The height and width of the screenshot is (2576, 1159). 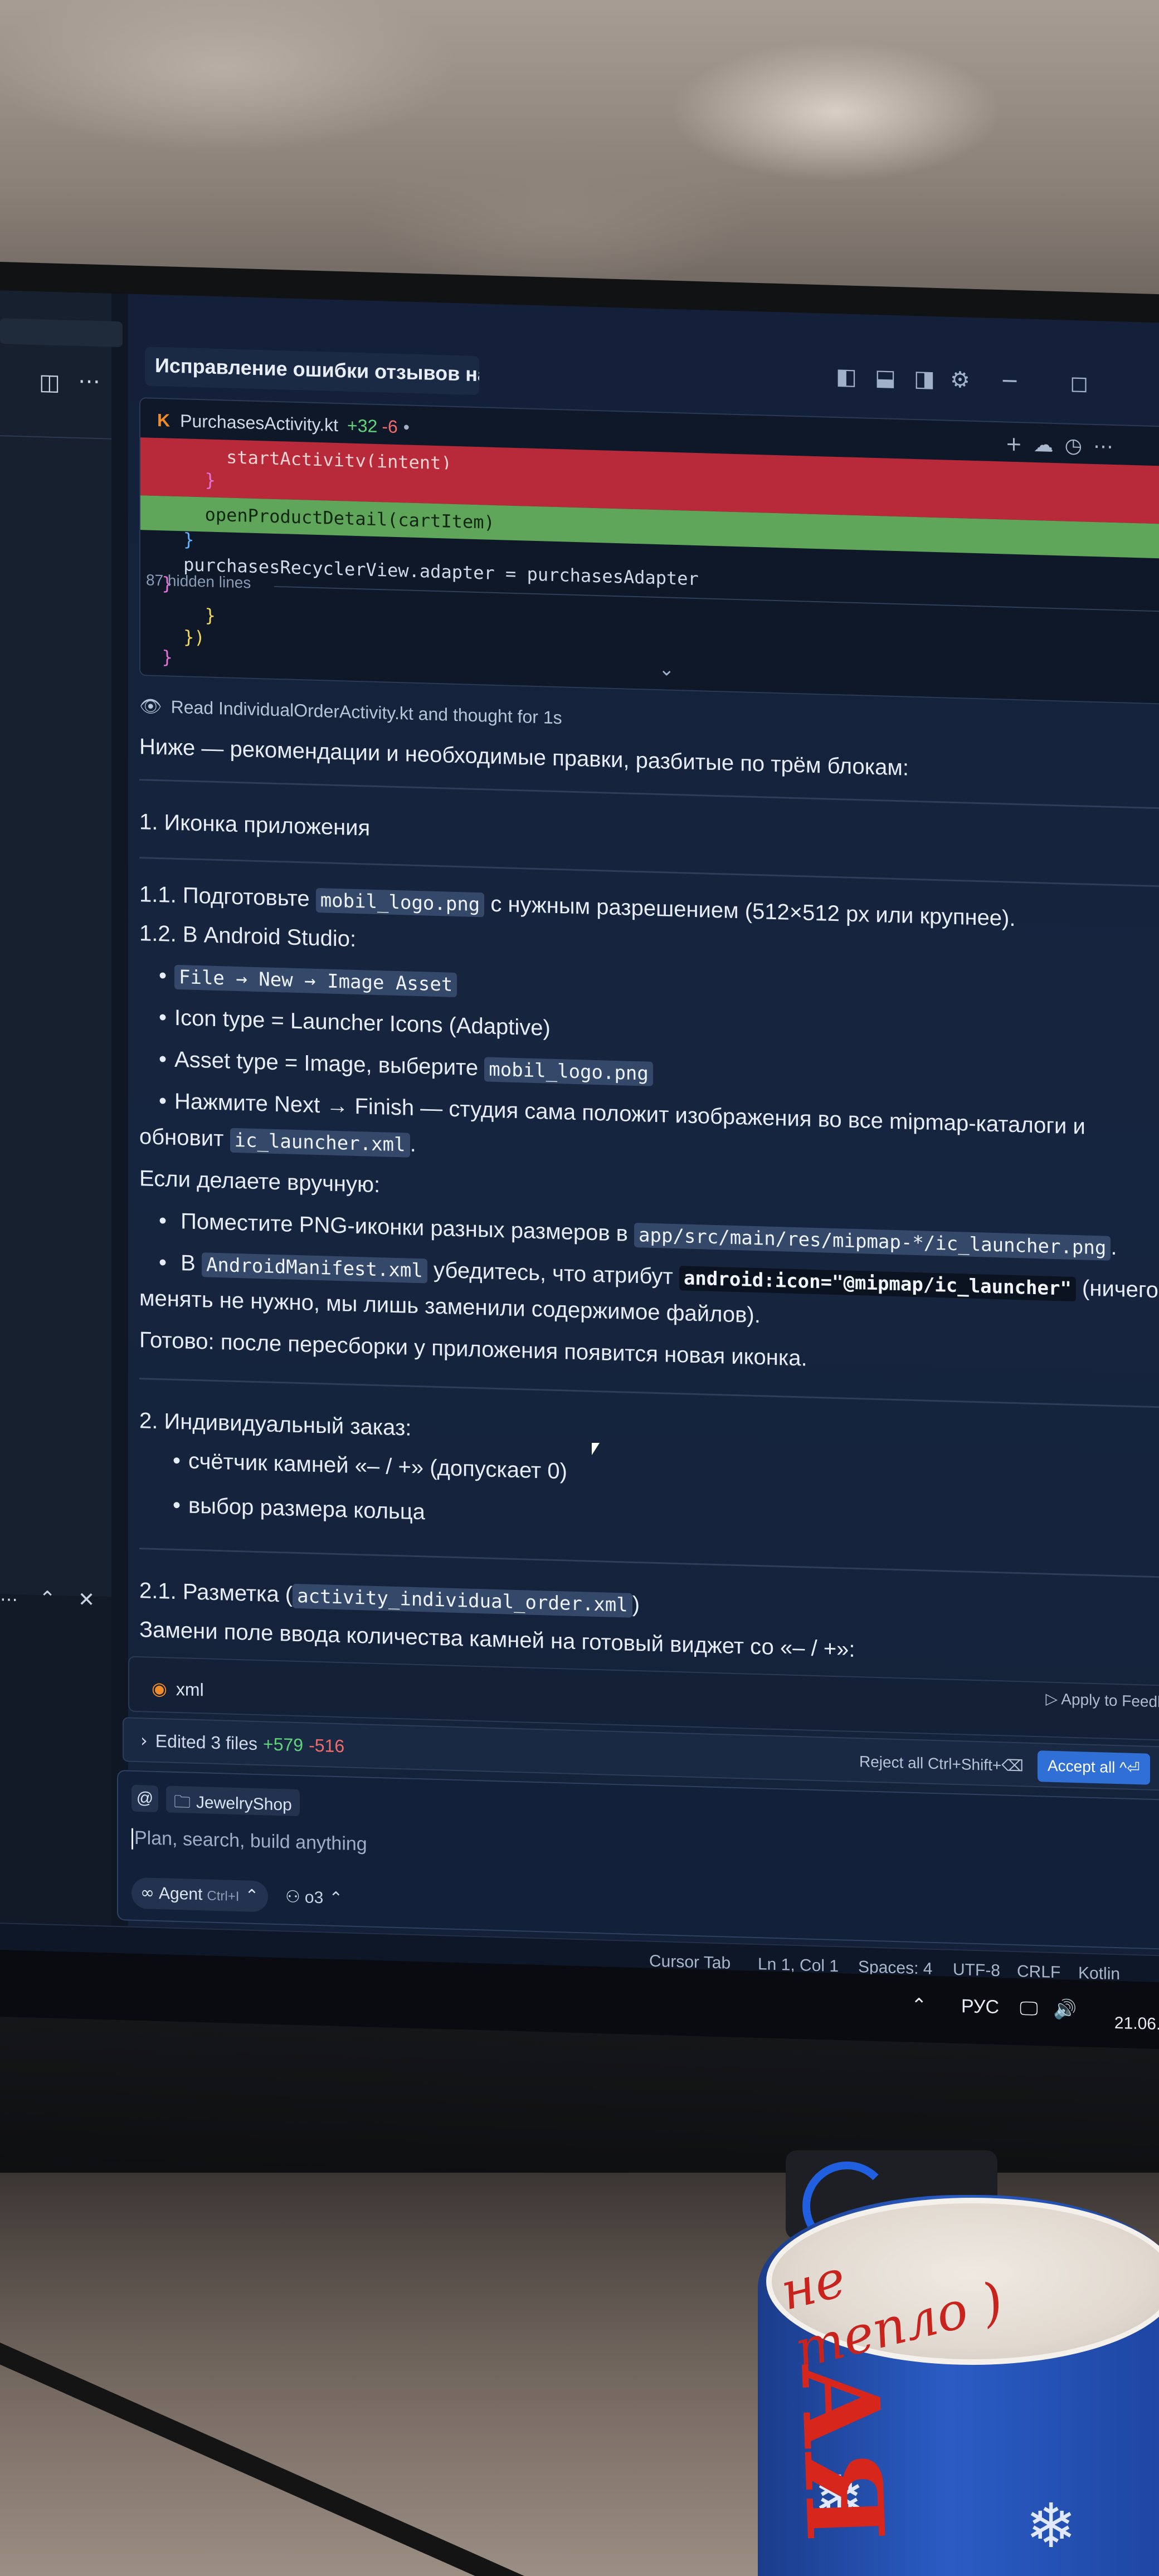 What do you see at coordinates (275, 1424) in the screenshot?
I see `section-heading: 2. Индивидуальный заказ:` at bounding box center [275, 1424].